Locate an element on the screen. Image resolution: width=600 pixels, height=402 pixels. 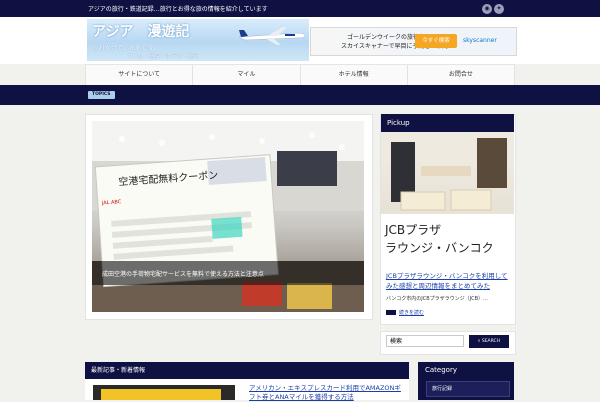
pickup-image-line1: JCBプラザ is located at coordinates (412, 230).